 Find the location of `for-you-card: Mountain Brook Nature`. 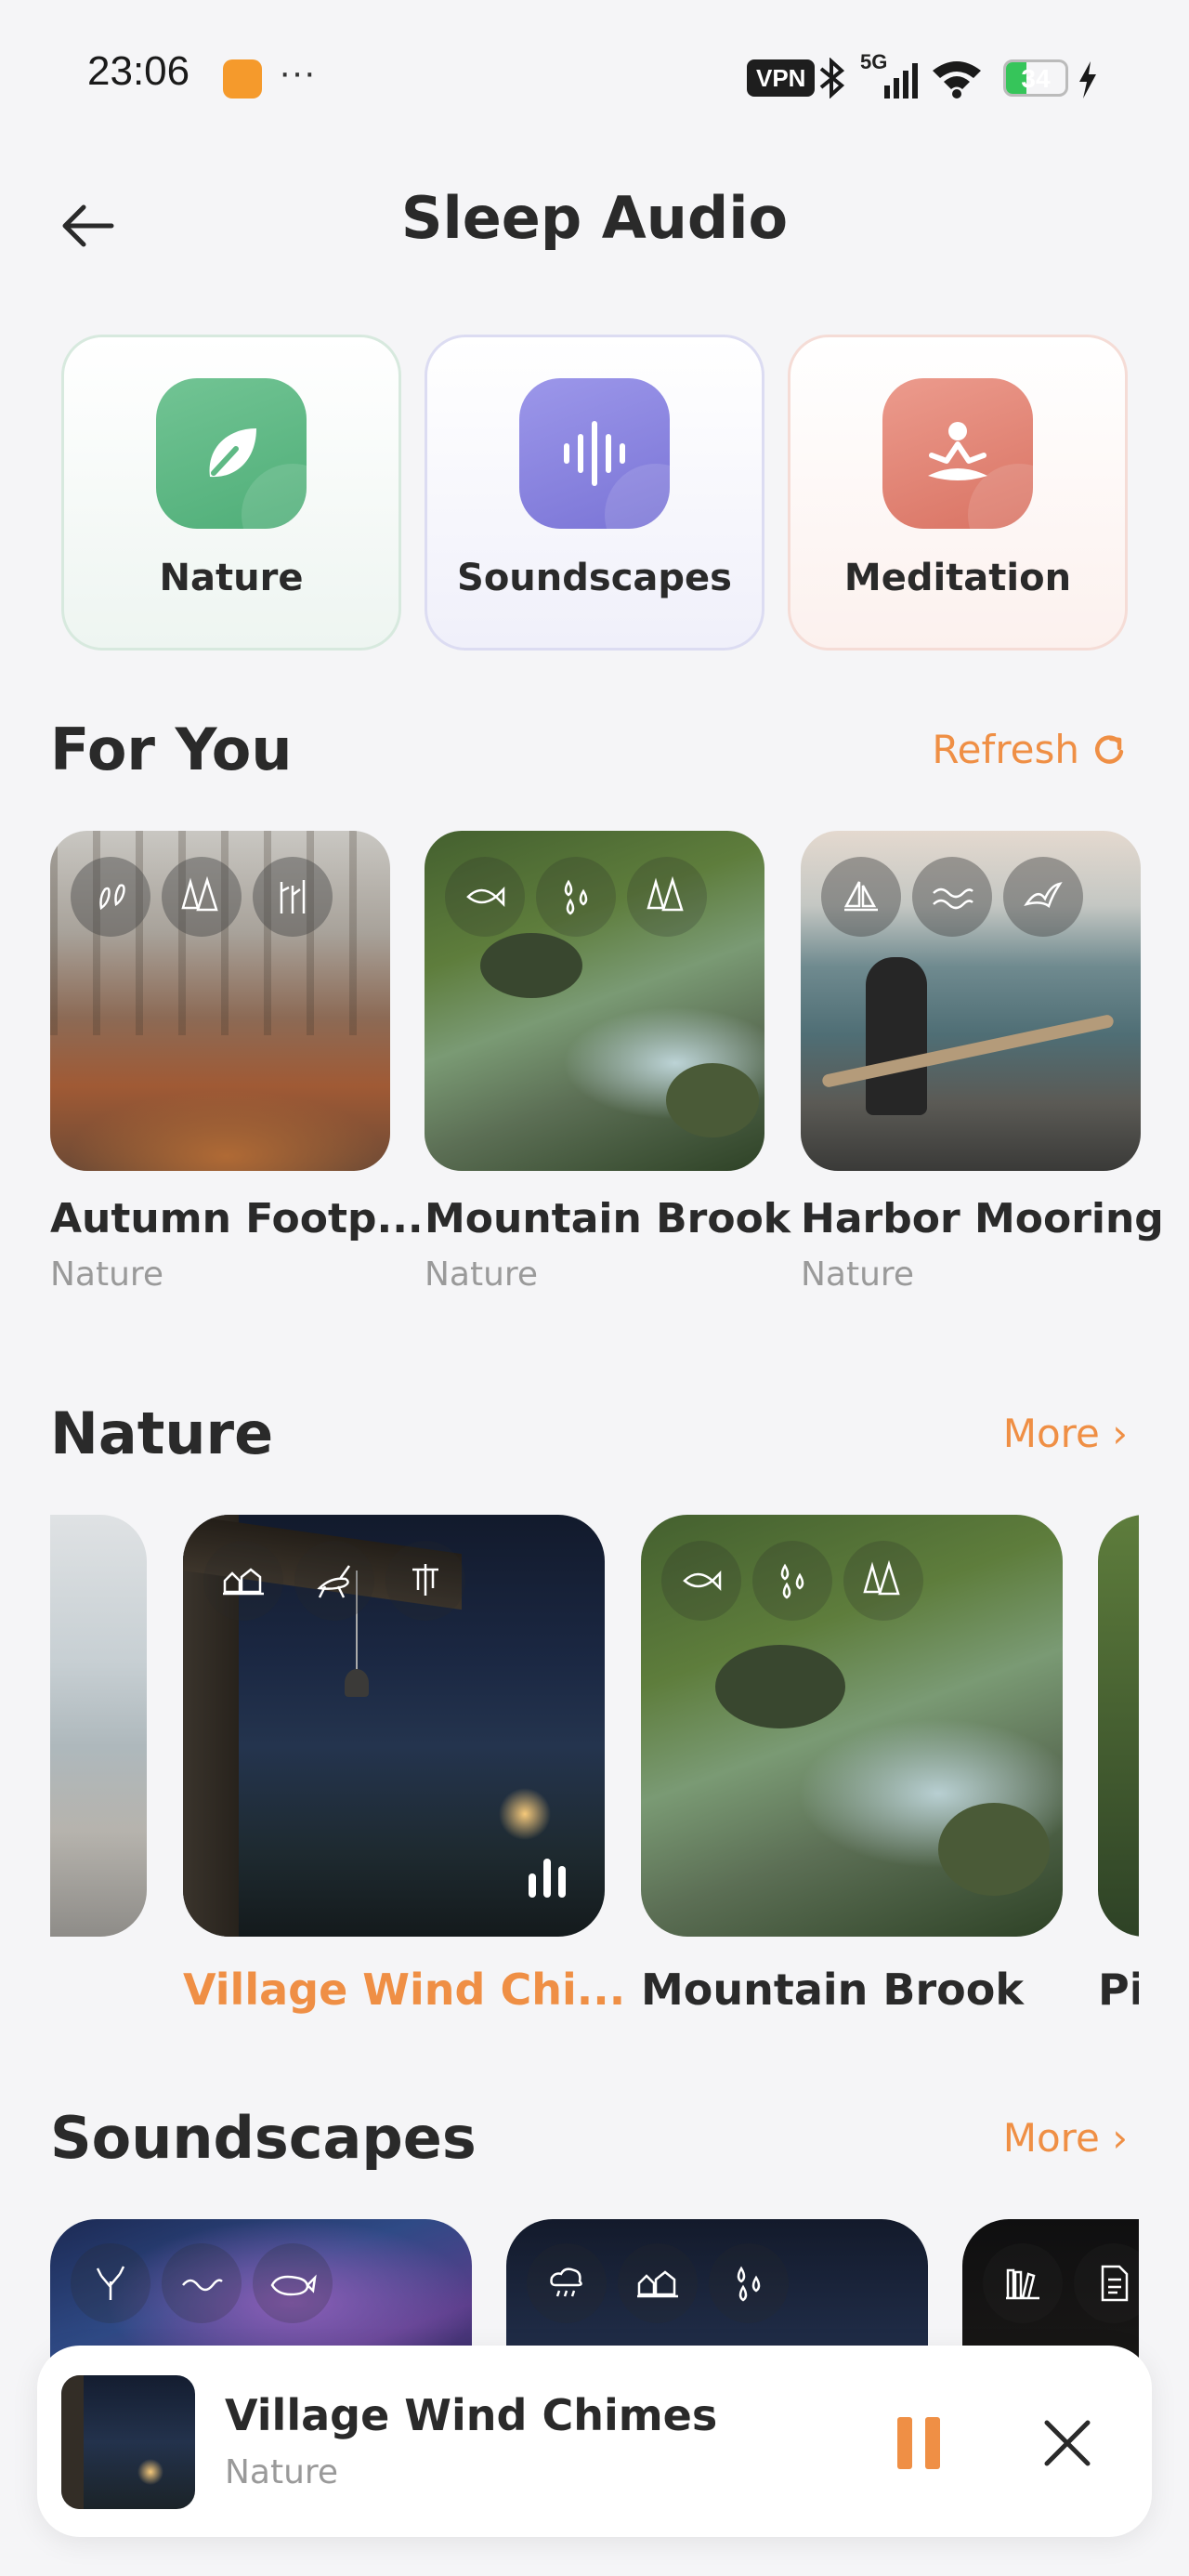

for-you-card: Mountain Brook Nature is located at coordinates (608, 1062).